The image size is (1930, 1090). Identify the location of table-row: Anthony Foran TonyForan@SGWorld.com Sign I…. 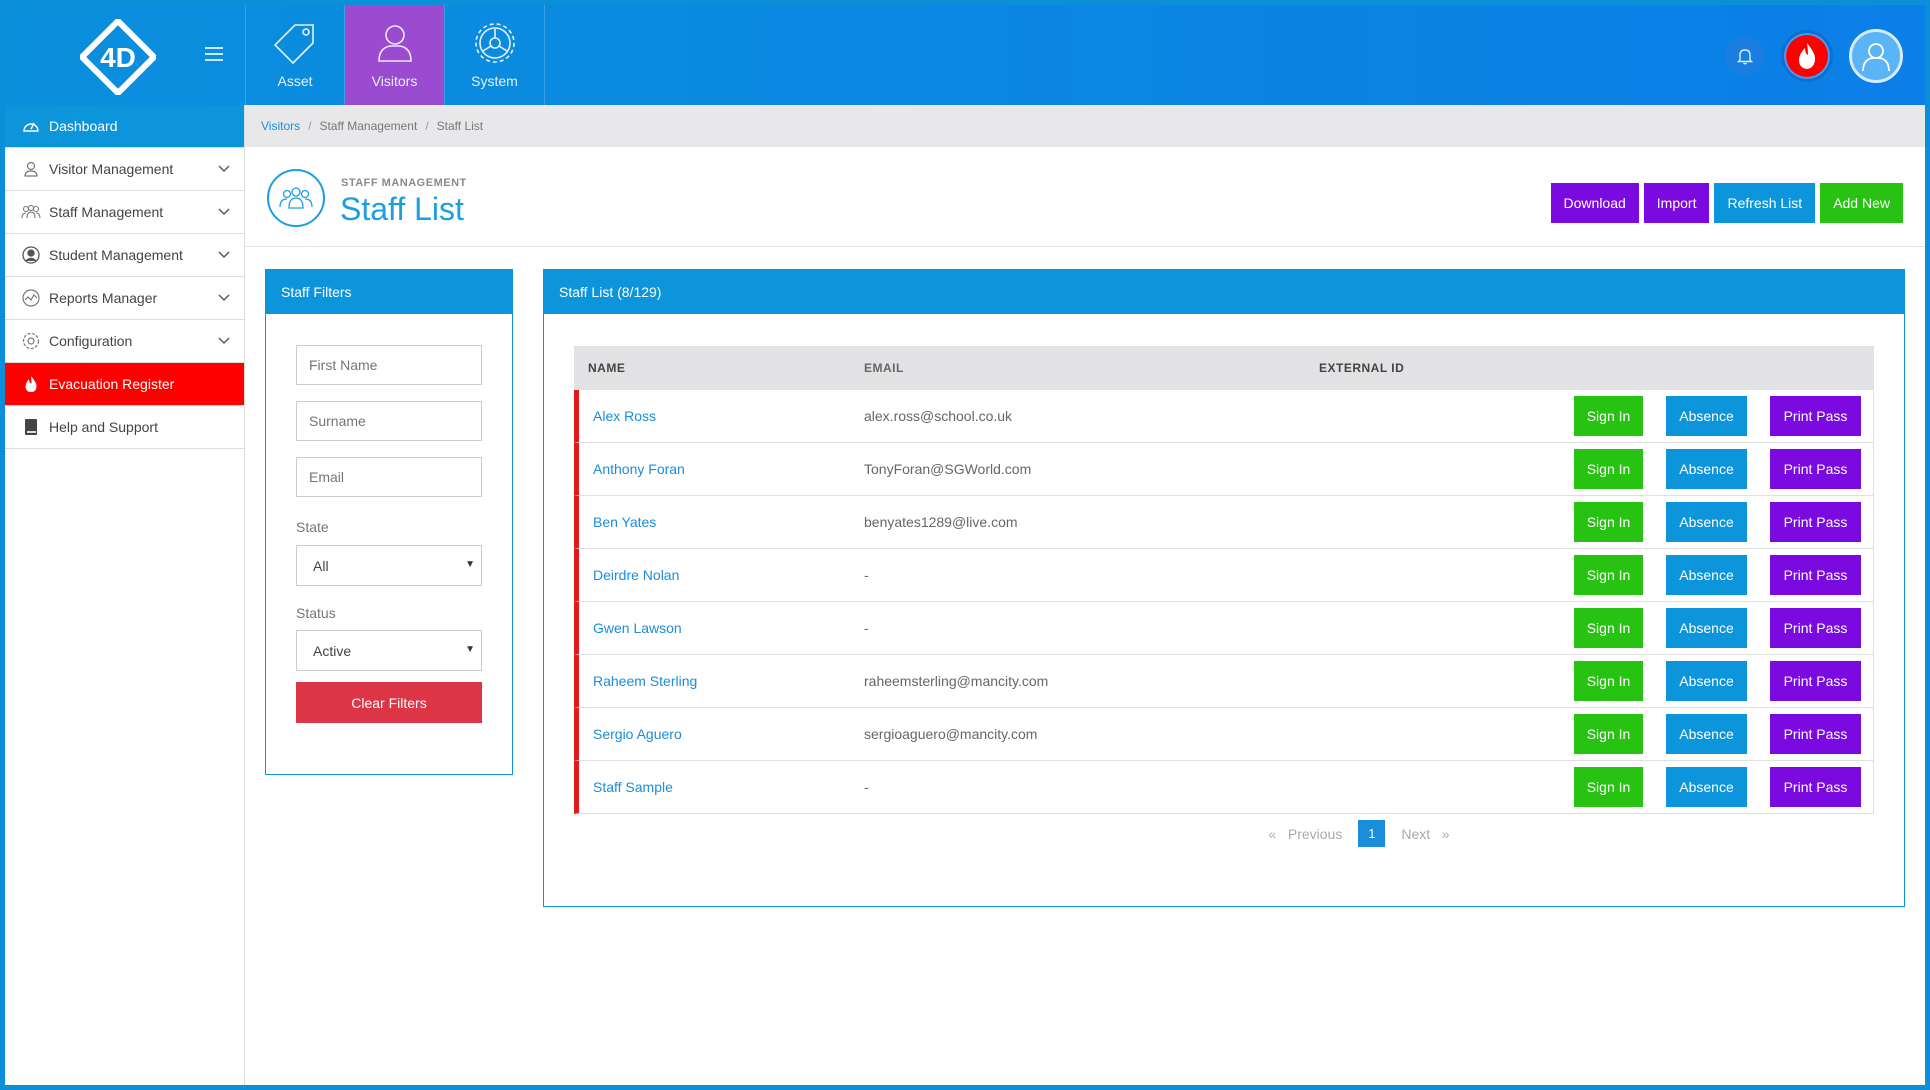
(1224, 469).